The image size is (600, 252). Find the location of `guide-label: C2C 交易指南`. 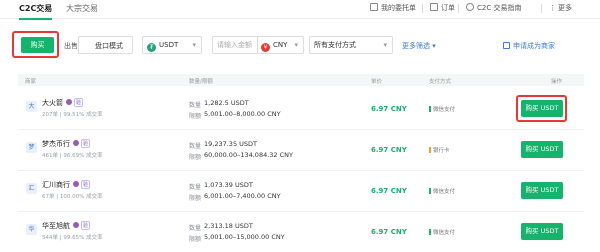

guide-label: C2C 交易指南 is located at coordinates (499, 8).